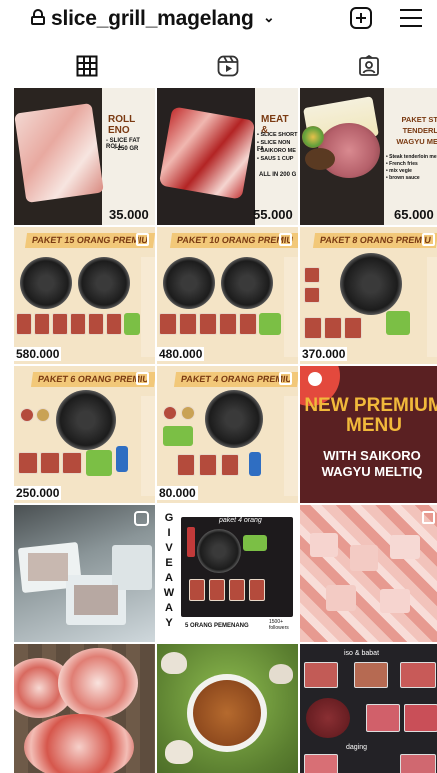 The height and width of the screenshot is (773, 437). Describe the element at coordinates (368, 295) in the screenshot. I see `post-thumbnail: PAKET 8 ORANG PREMIU 370.000` at that location.